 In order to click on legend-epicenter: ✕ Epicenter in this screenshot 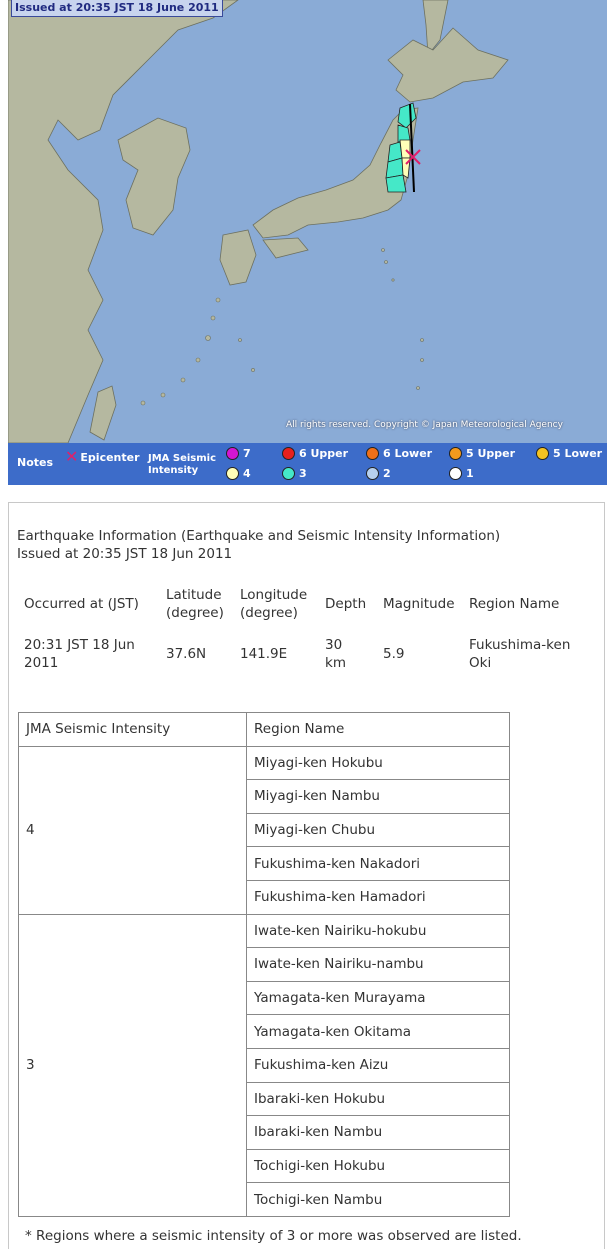, I will do `click(102, 456)`.